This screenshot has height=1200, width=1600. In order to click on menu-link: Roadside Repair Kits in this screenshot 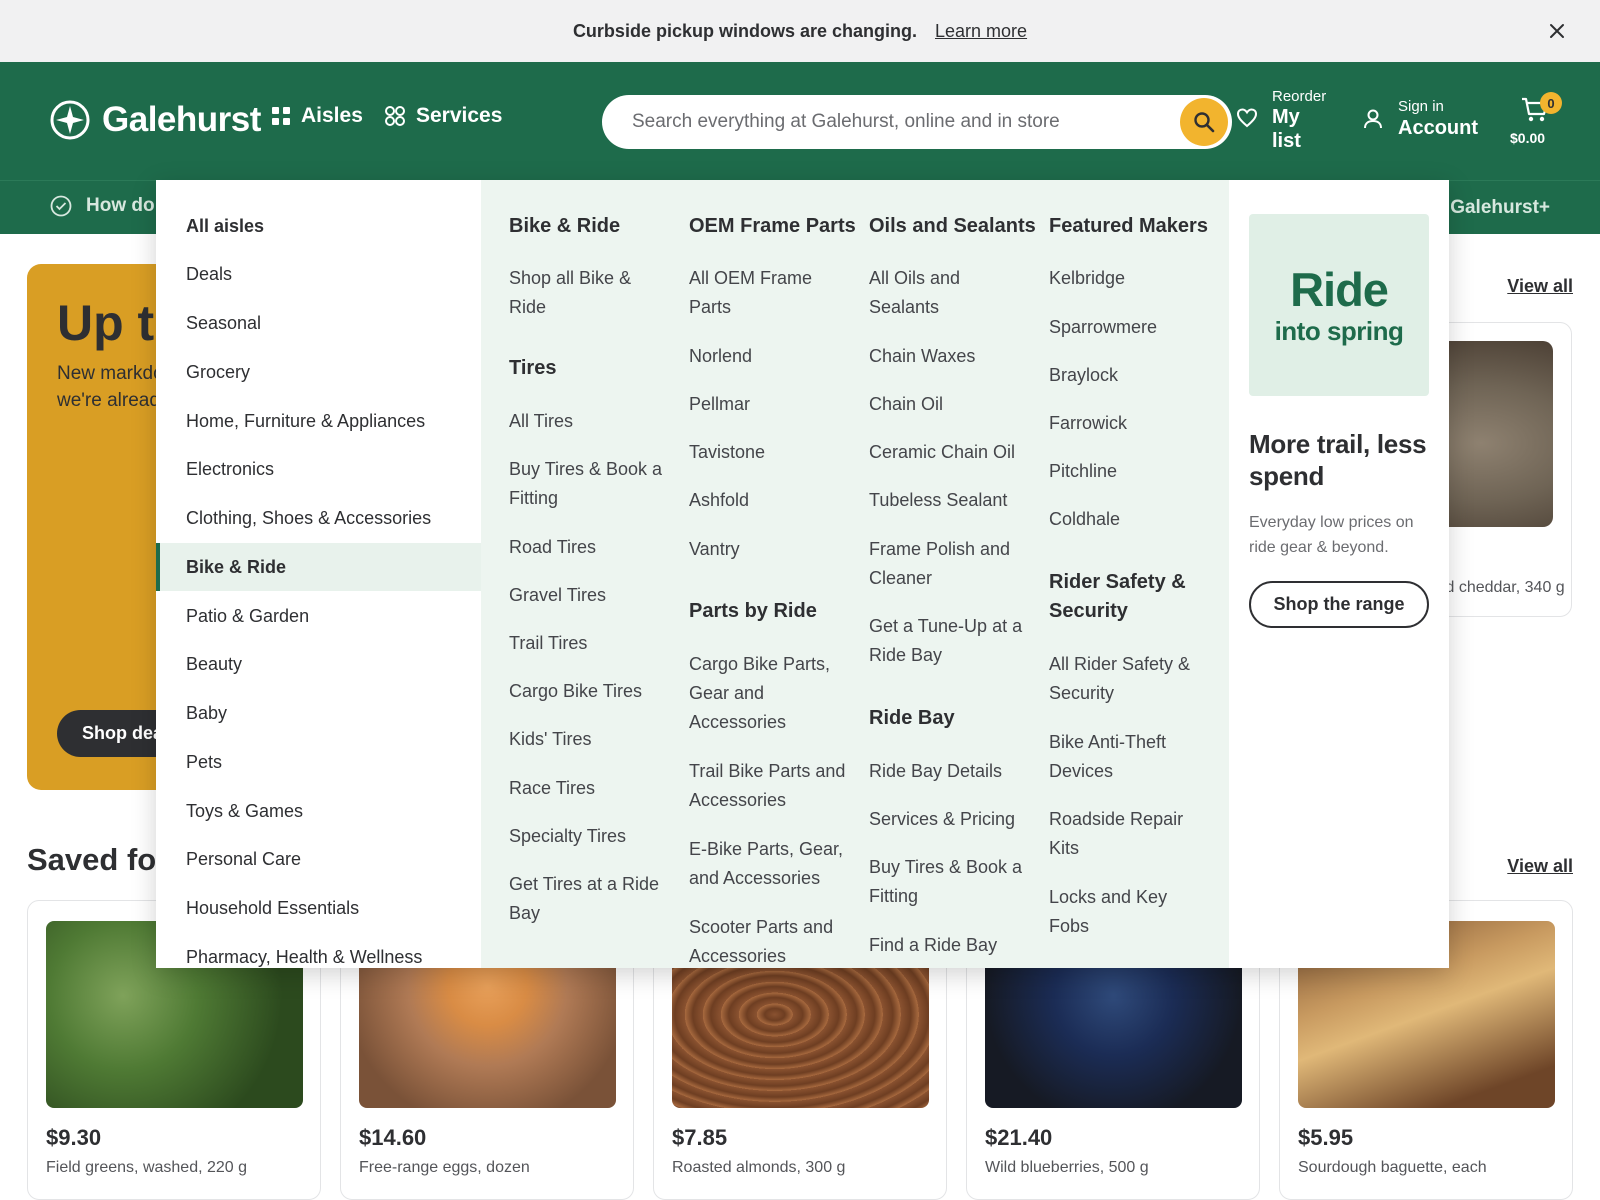, I will do `click(1119, 834)`.